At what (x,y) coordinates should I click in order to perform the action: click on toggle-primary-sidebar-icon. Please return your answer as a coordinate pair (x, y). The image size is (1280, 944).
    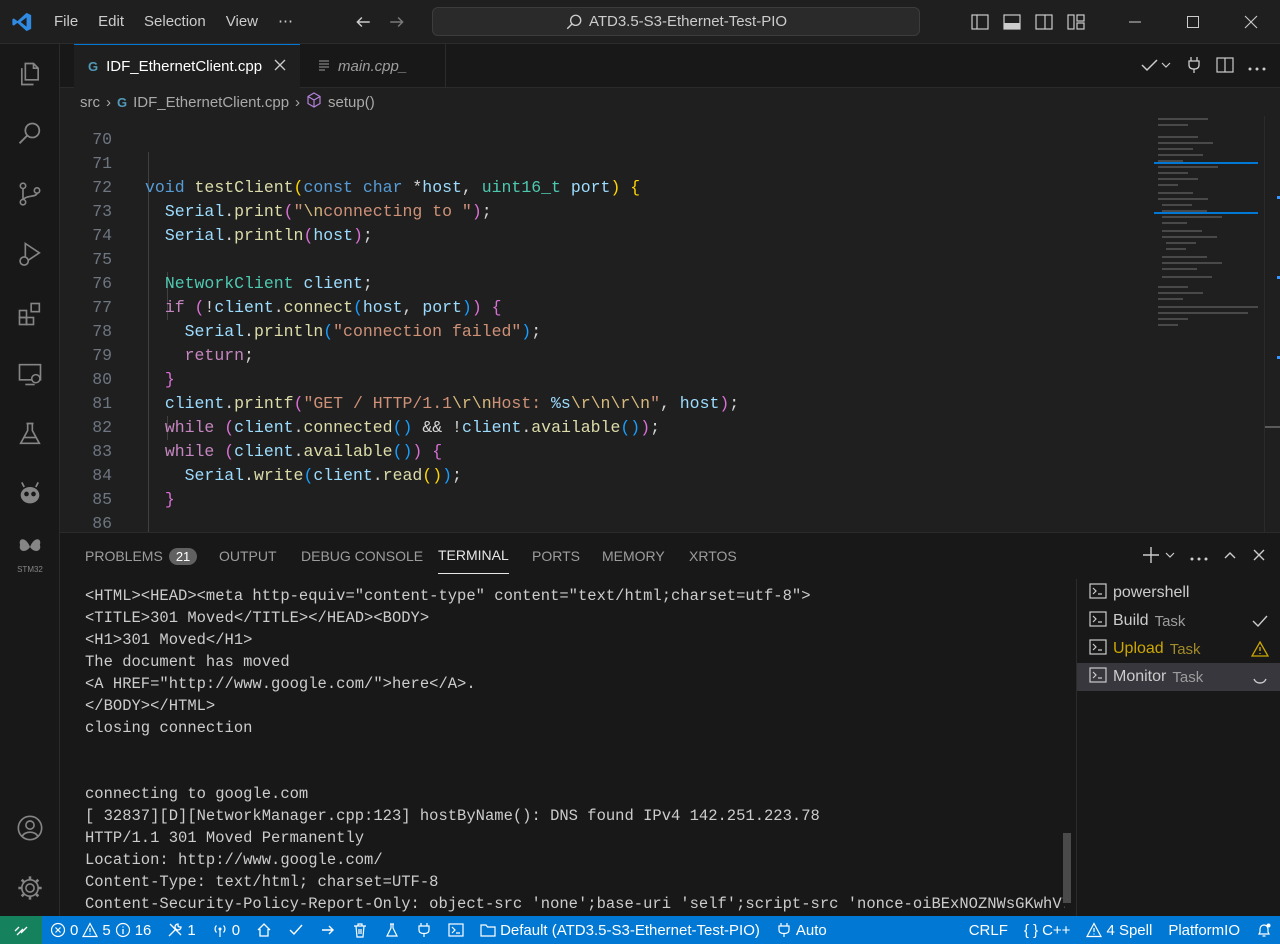
    Looking at the image, I should click on (980, 22).